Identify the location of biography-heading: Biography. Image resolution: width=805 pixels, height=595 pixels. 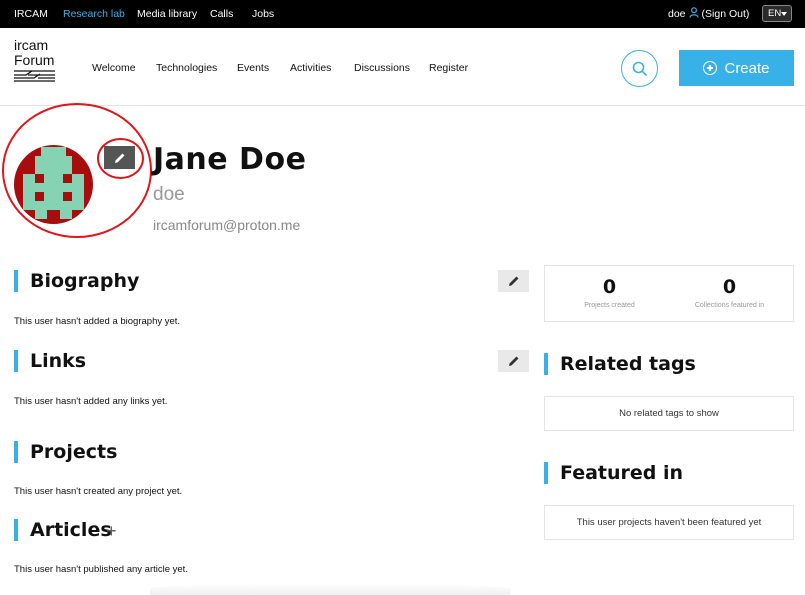
(76, 281).